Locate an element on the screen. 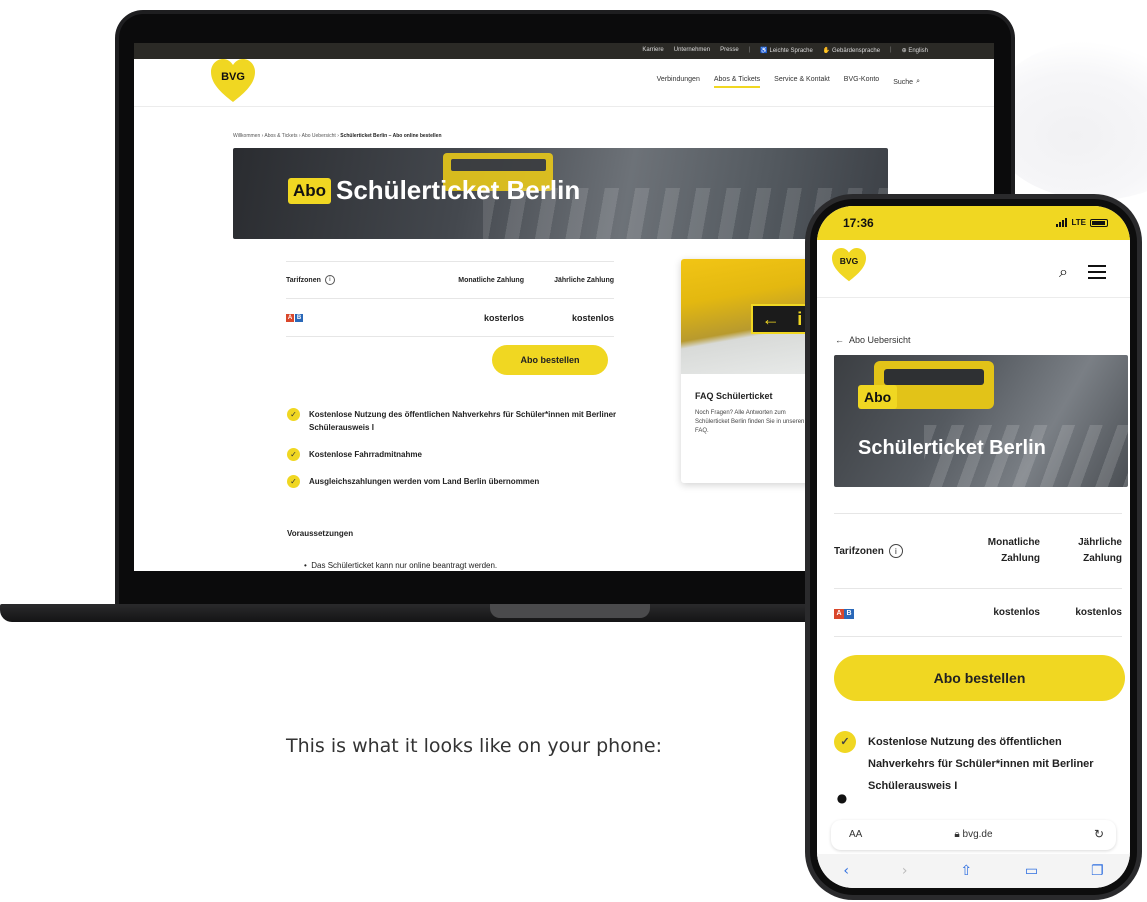 This screenshot has width=1147, height=902. monthly-value: kostenlos is located at coordinates (1016, 612).